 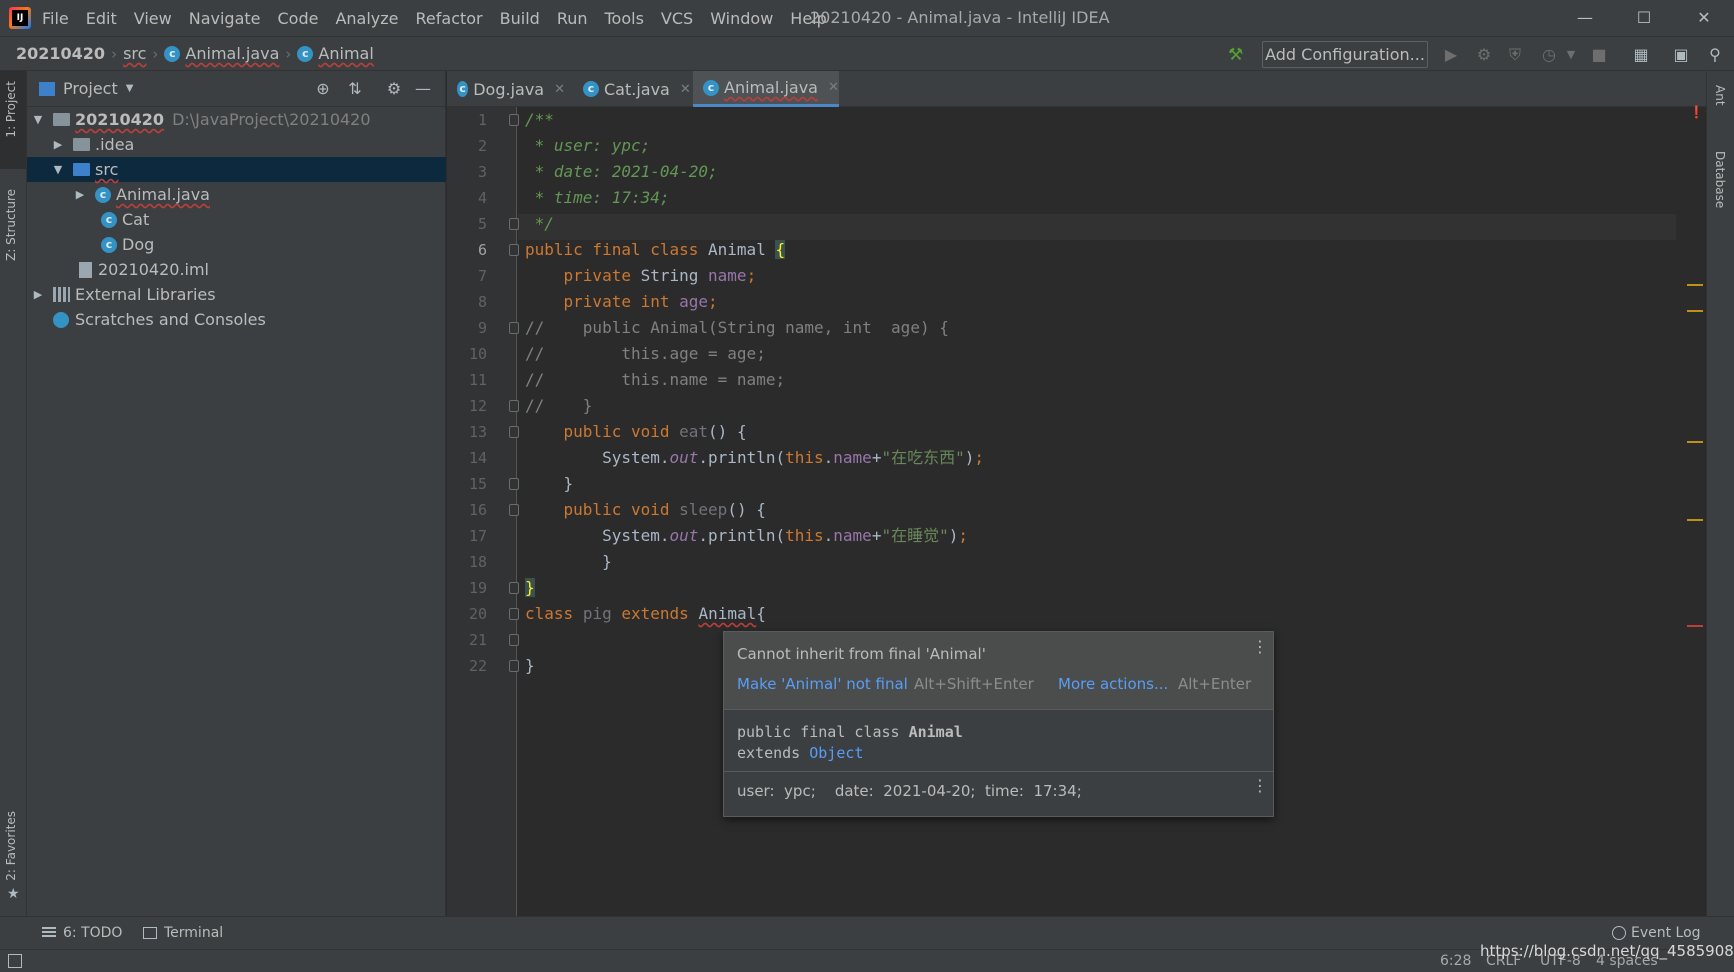 I want to click on maximize-icon: ☐, so click(x=1644, y=18).